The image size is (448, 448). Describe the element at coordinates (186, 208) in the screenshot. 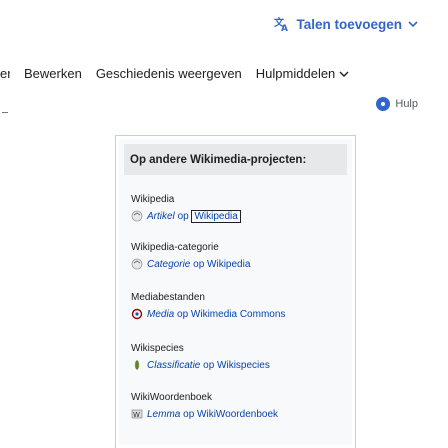

I see `list-item: Wikipedia Artikel op Wikipedia` at that location.